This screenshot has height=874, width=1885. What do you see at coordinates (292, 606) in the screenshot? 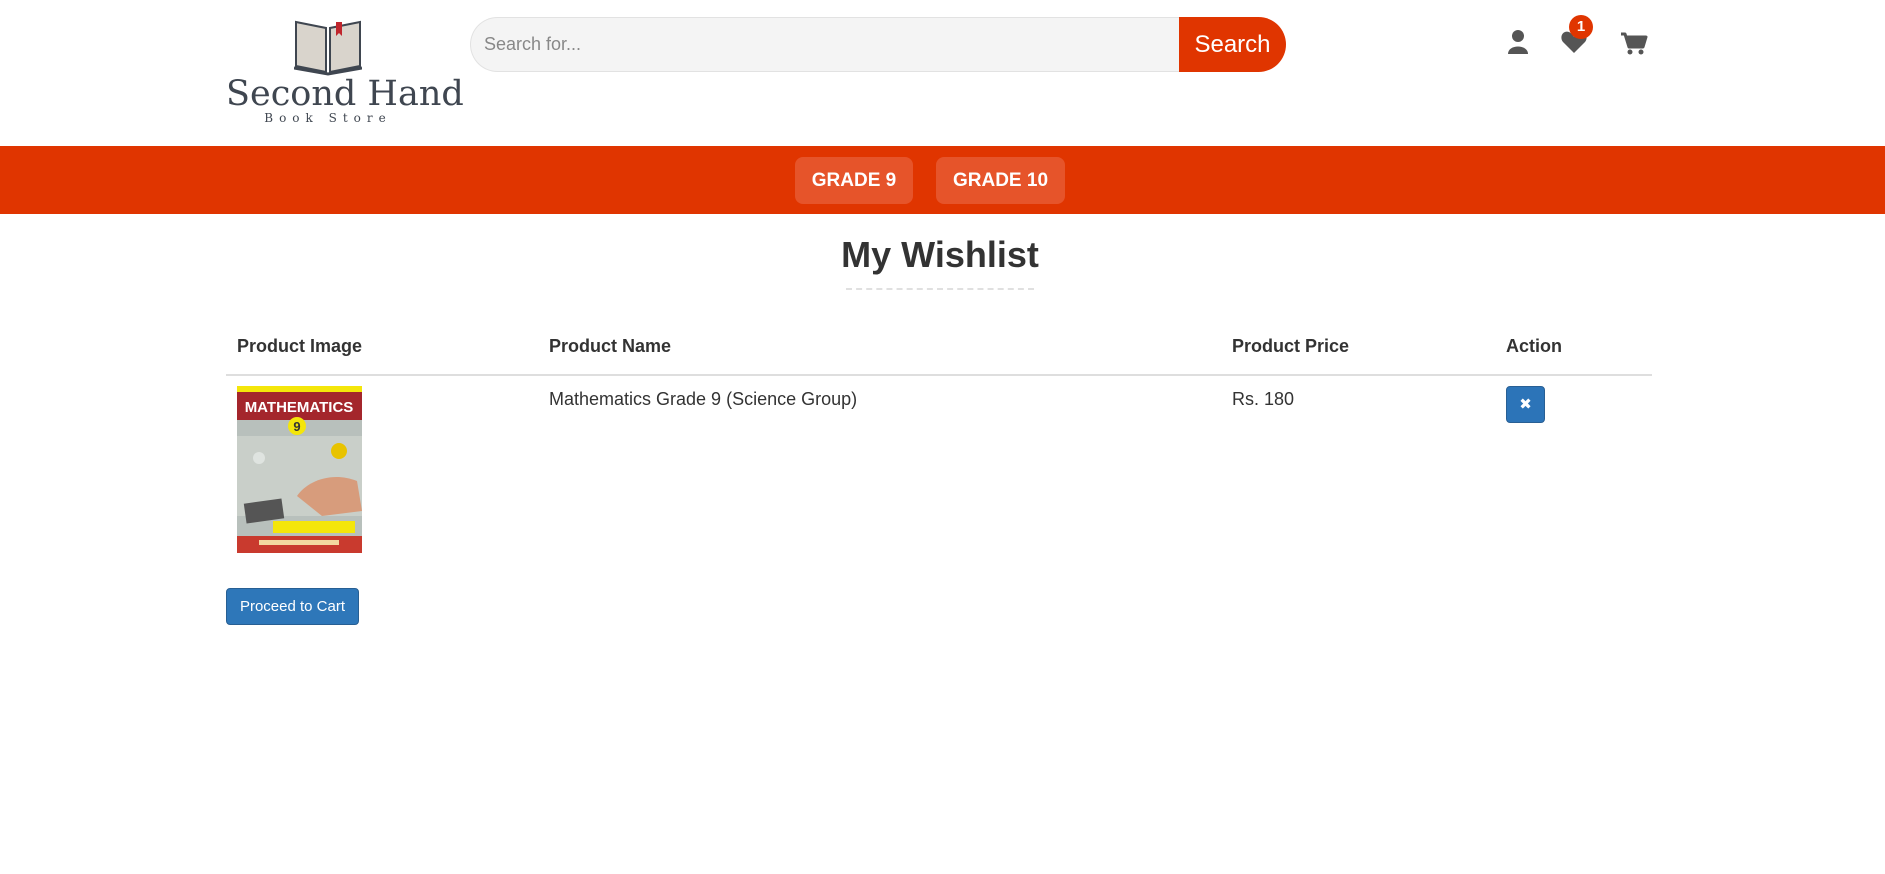
I see `proceed-to-cart-button: Proceed to Cart` at bounding box center [292, 606].